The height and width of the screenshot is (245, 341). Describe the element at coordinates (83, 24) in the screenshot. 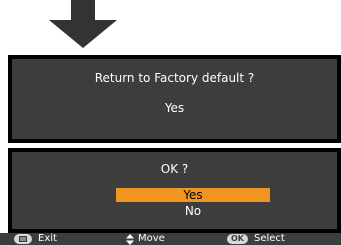

I see `down-arrow-icon` at that location.